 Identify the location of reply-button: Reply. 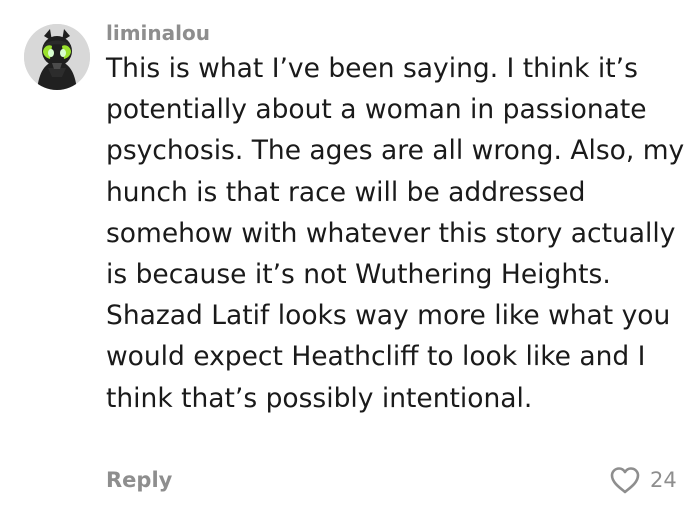
(139, 480).